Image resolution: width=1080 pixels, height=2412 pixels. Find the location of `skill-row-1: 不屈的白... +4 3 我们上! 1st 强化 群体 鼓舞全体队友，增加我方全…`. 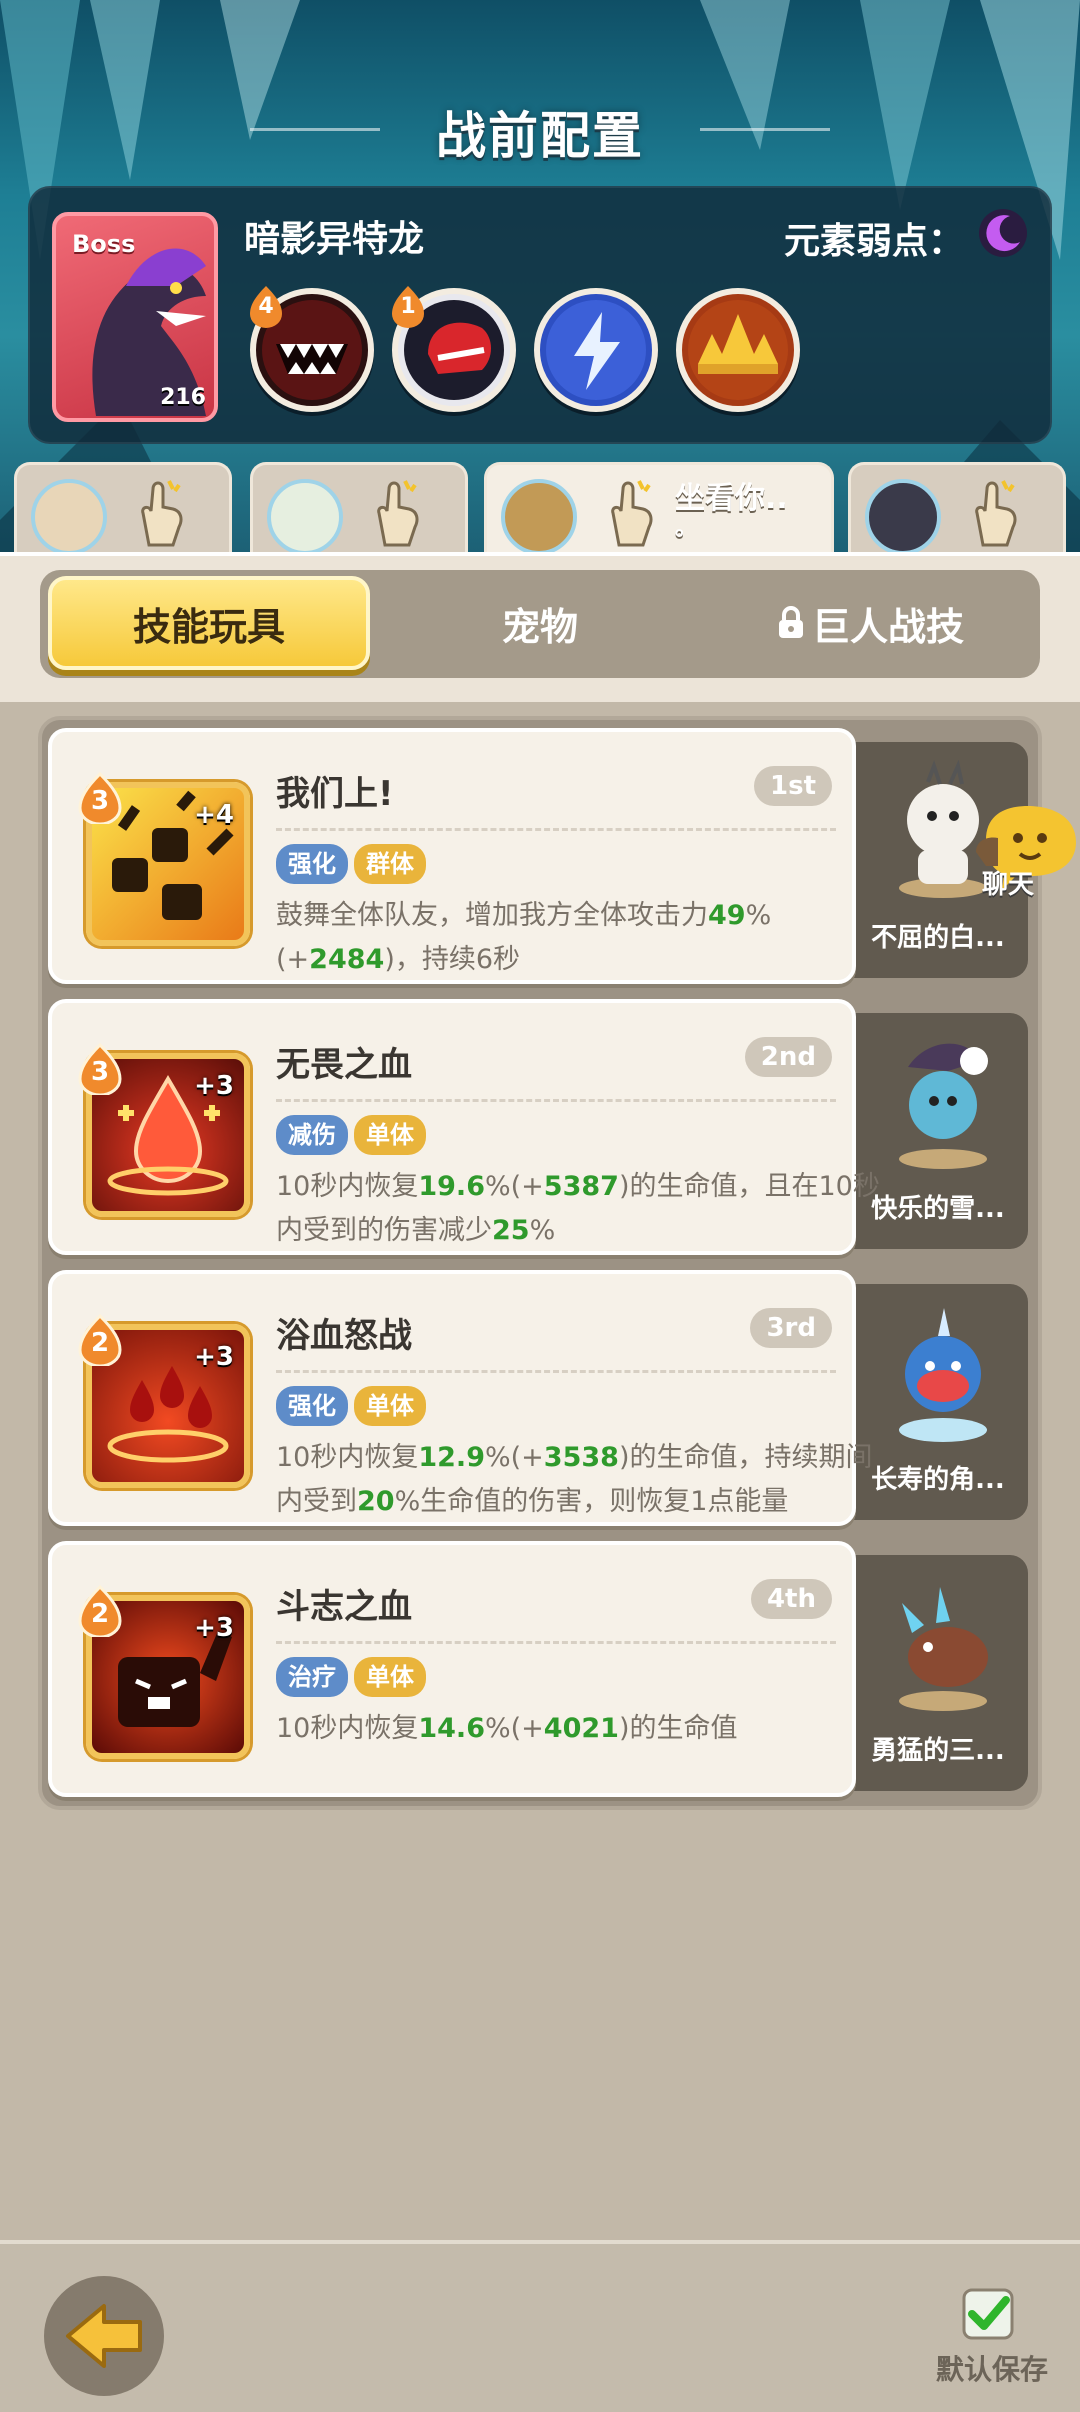

skill-row-1: 不屈的白... +4 3 我们上! 1st 强化 群体 鼓舞全体队友，增加我方全… is located at coordinates (538, 856).